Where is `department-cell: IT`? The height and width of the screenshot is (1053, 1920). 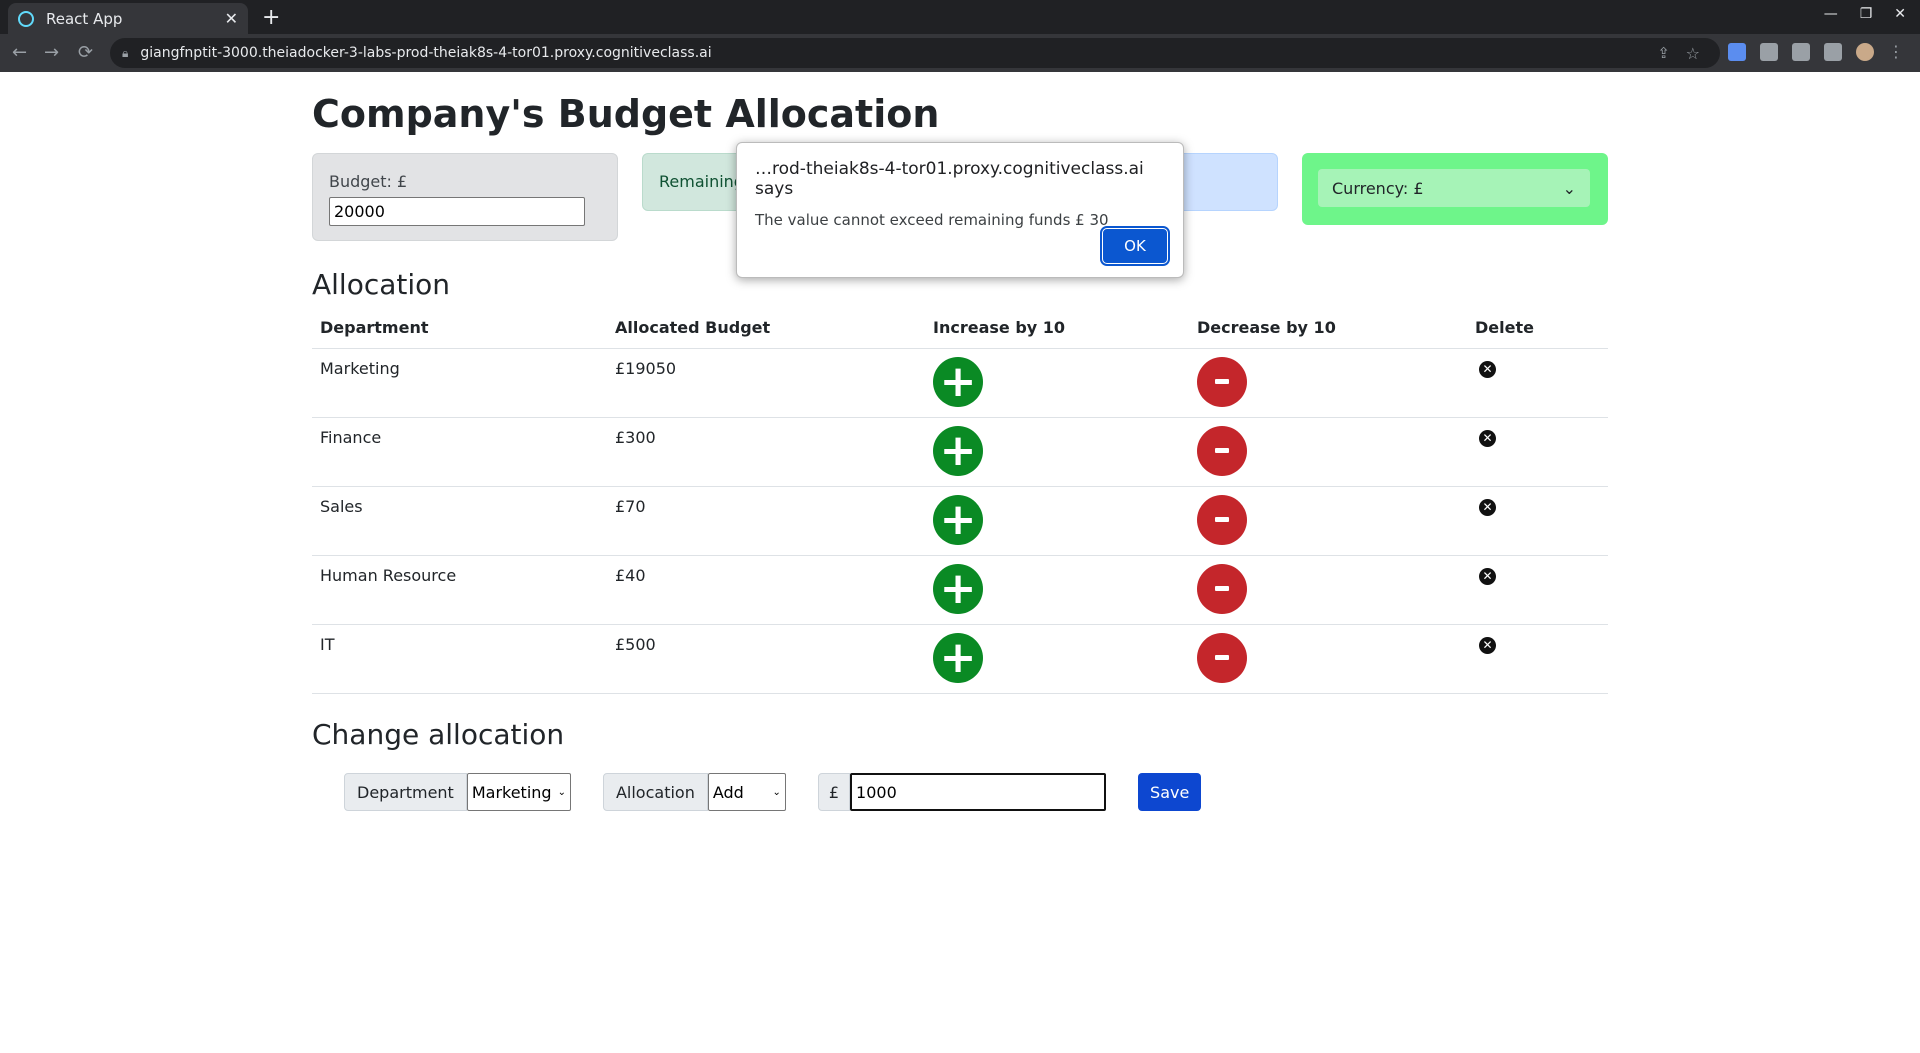
department-cell: IT is located at coordinates (459, 659).